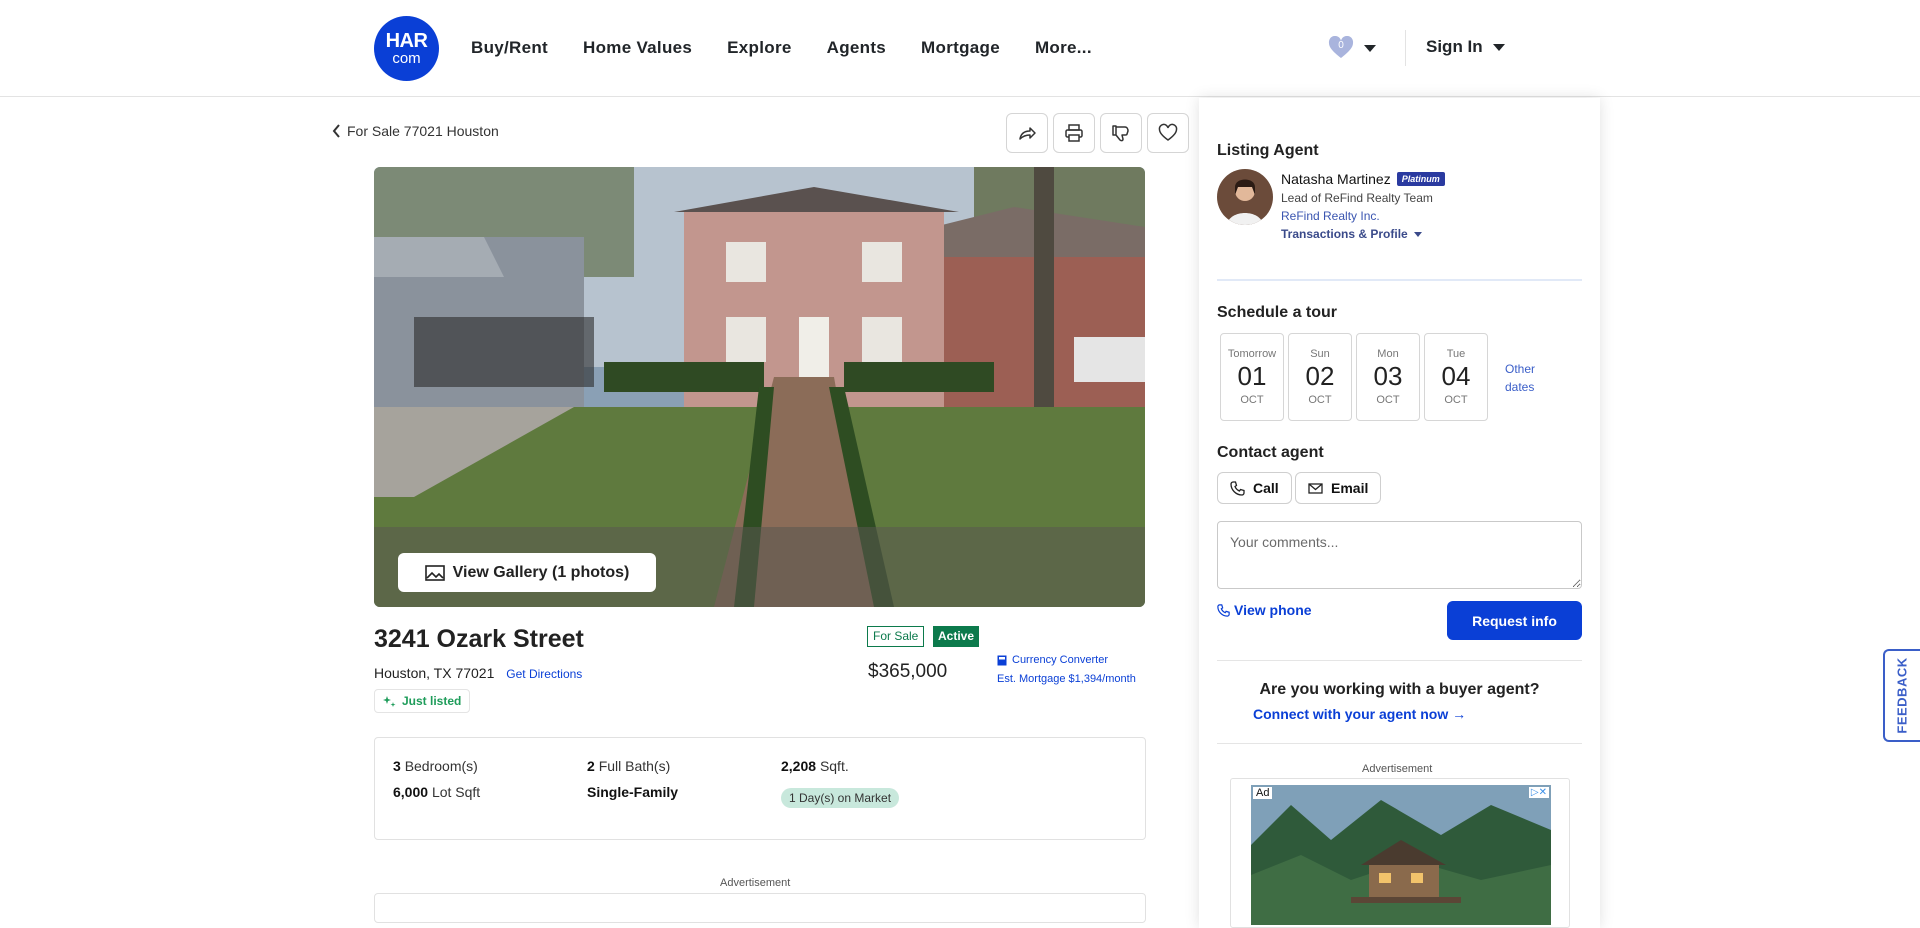 The image size is (1920, 928). What do you see at coordinates (1351, 234) in the screenshot?
I see `transactions-profile-dropdown: Transactions & Profile` at bounding box center [1351, 234].